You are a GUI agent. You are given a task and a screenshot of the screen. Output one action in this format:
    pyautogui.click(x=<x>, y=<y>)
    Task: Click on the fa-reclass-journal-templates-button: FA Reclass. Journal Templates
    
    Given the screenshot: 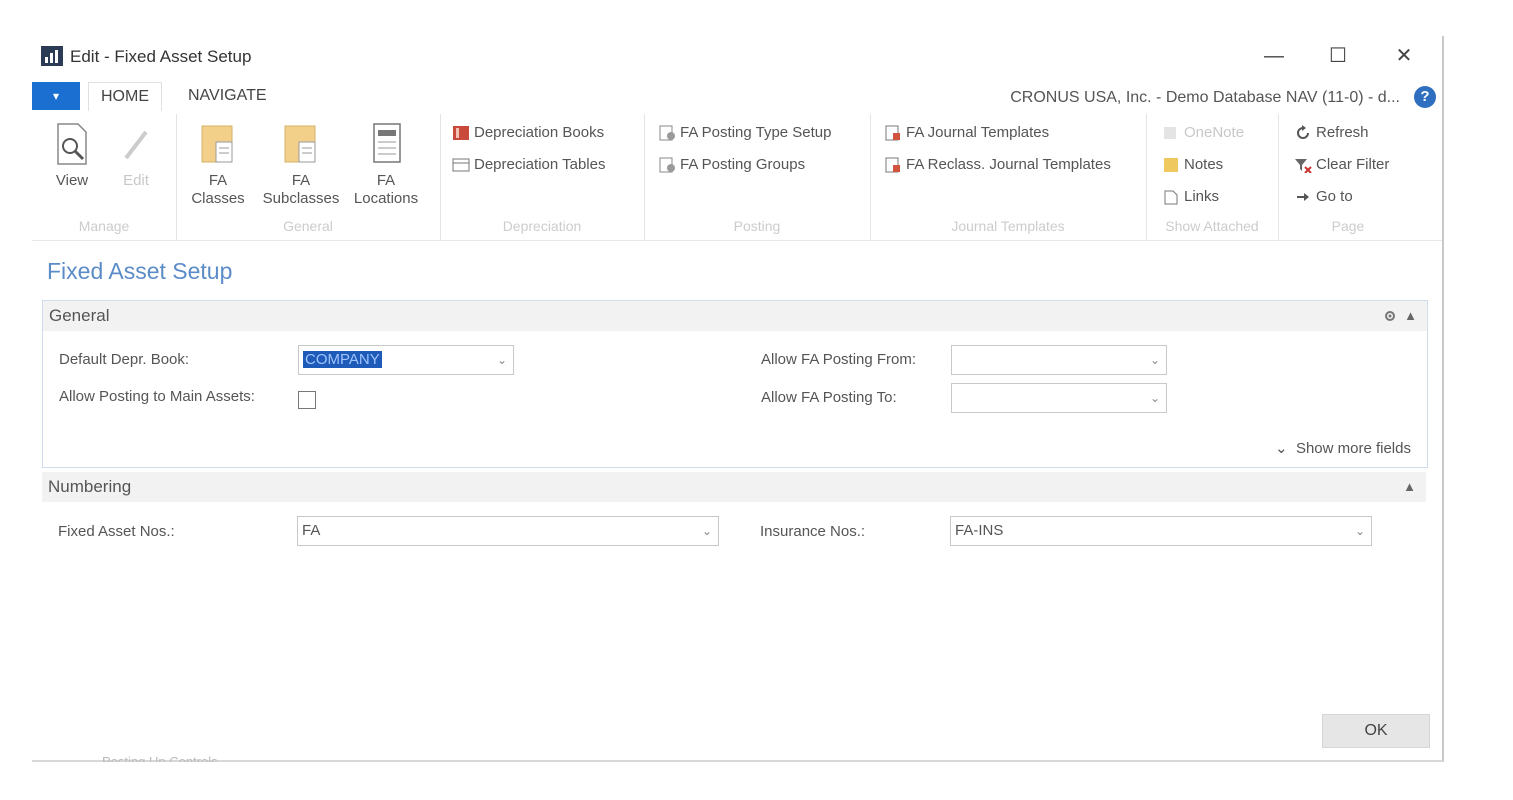 What is the action you would take?
    pyautogui.click(x=997, y=165)
    